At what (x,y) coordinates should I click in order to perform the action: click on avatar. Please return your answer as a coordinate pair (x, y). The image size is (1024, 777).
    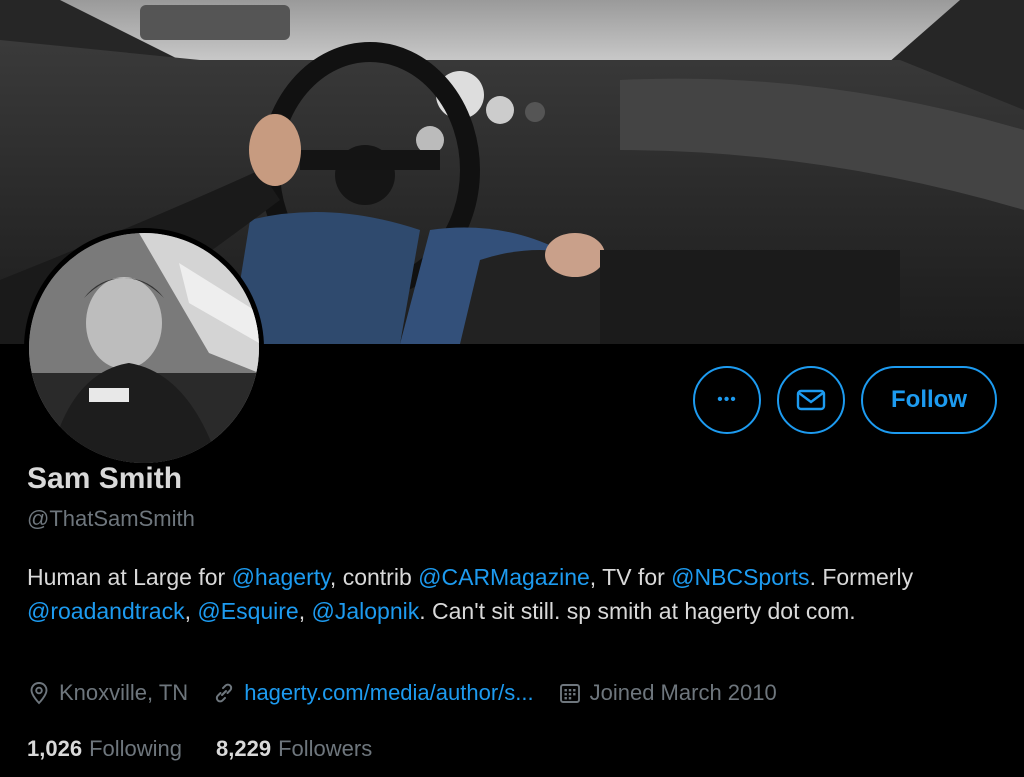
    Looking at the image, I should click on (144, 348).